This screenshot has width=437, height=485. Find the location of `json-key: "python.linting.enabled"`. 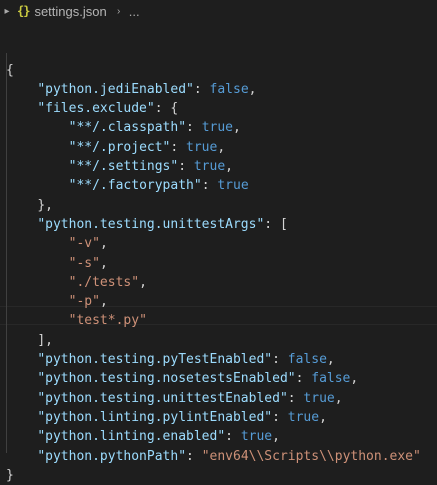

json-key: "python.linting.enabled" is located at coordinates (131, 437).